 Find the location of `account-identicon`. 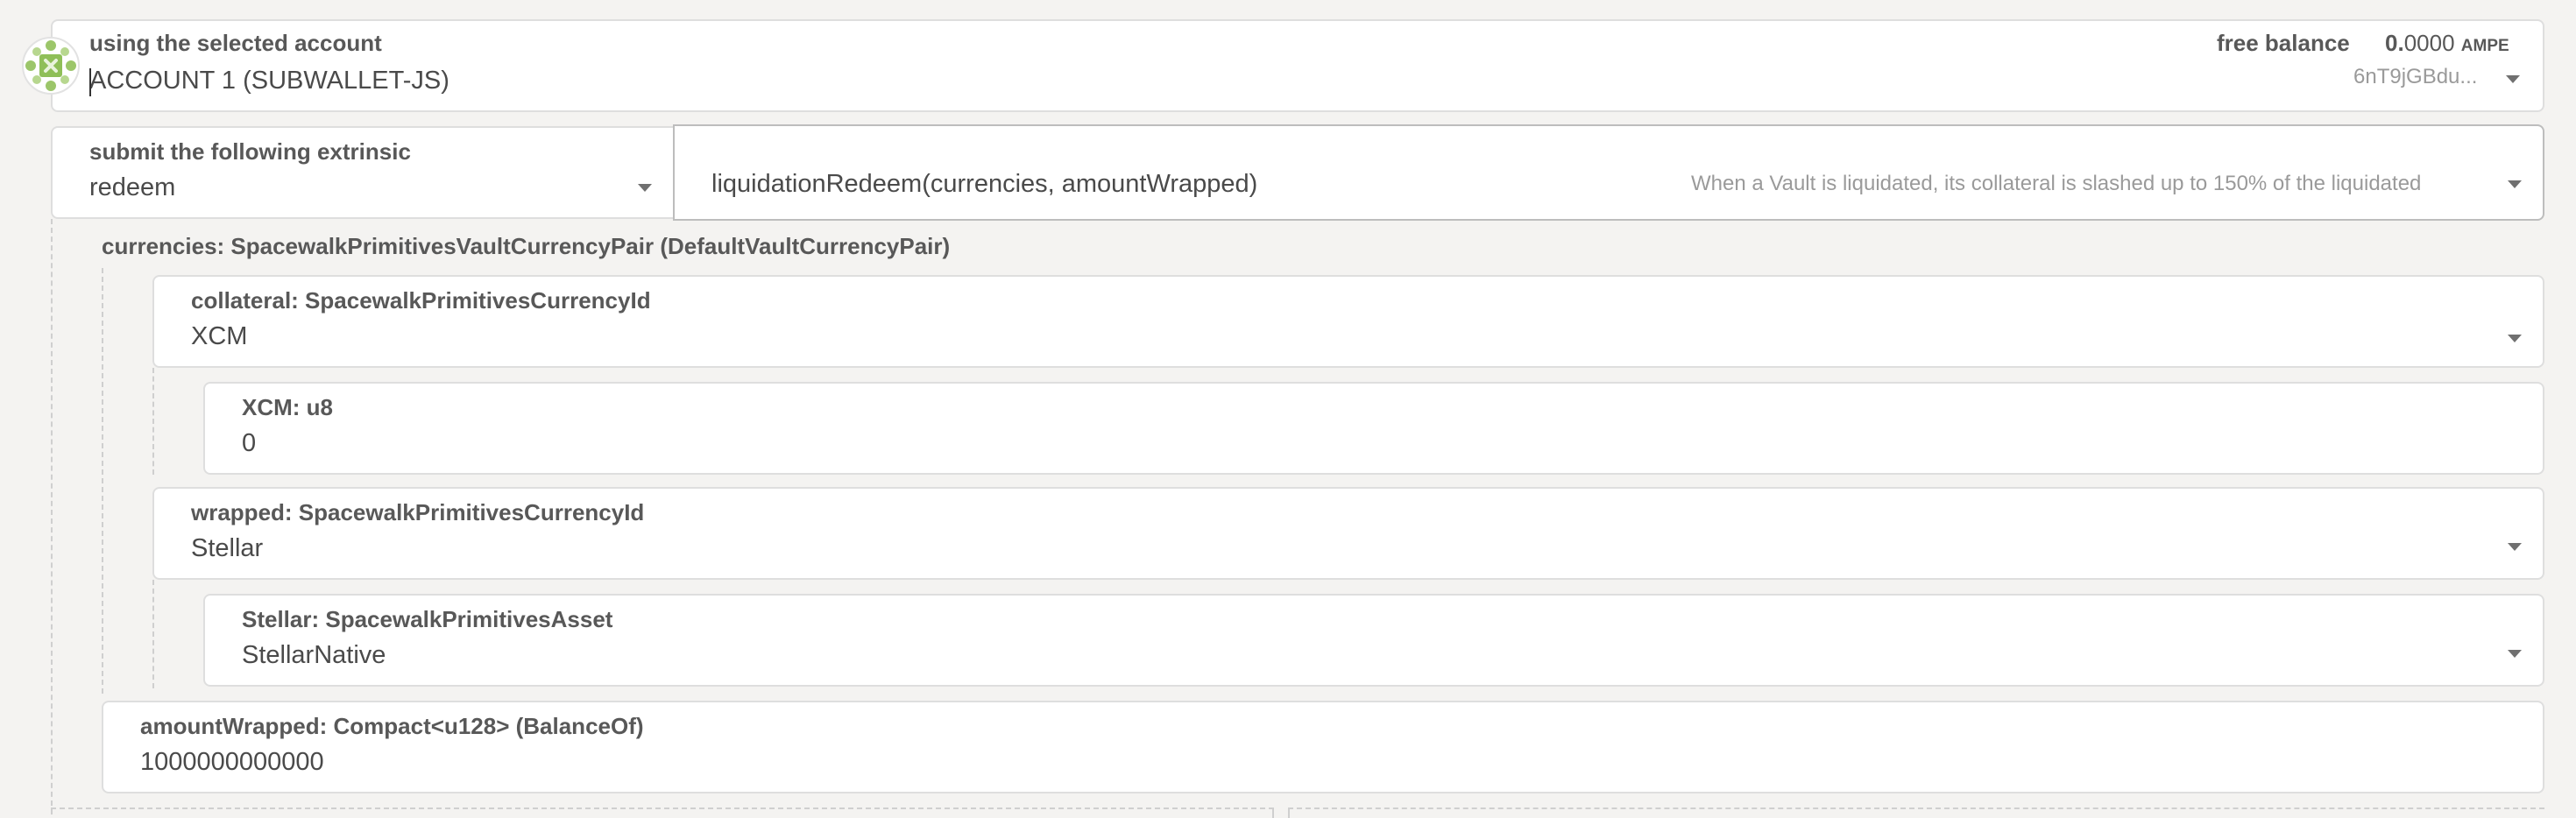

account-identicon is located at coordinates (51, 66).